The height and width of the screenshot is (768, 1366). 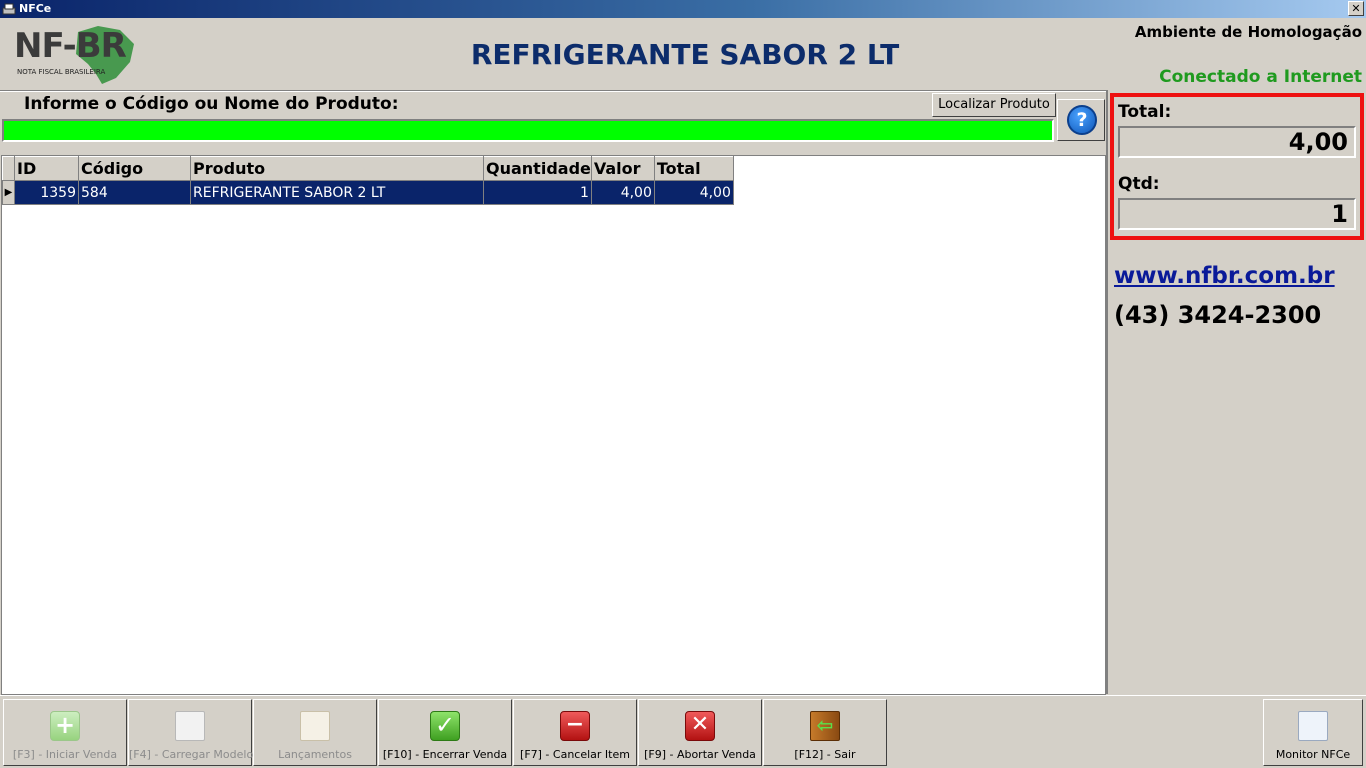 I want to click on cell-total: 4,00, so click(x=693, y=192).